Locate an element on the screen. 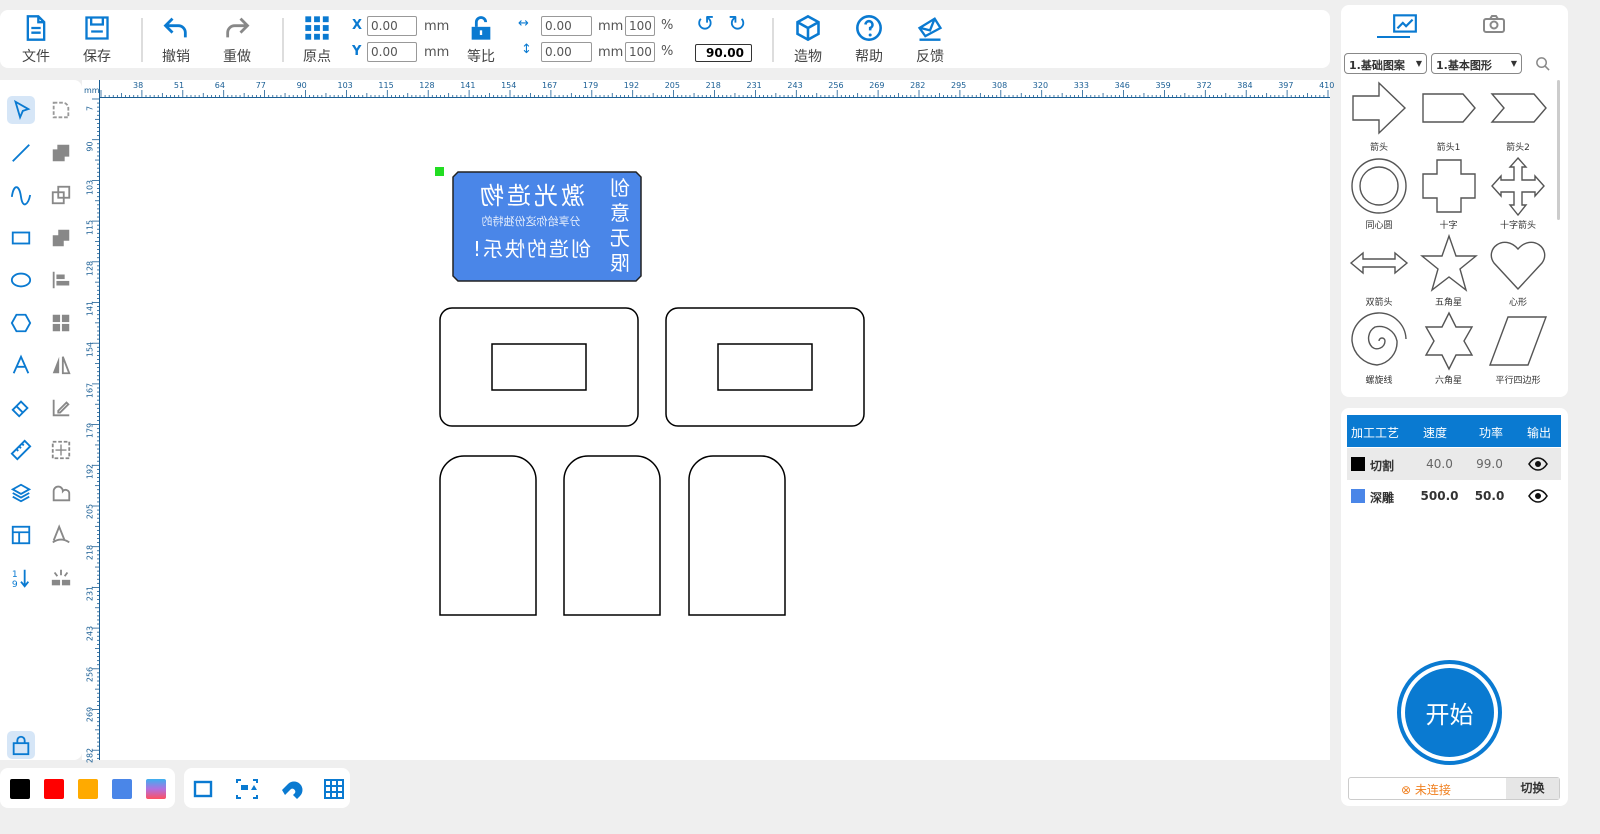  shape-item: 箭头2 is located at coordinates (1518, 115).